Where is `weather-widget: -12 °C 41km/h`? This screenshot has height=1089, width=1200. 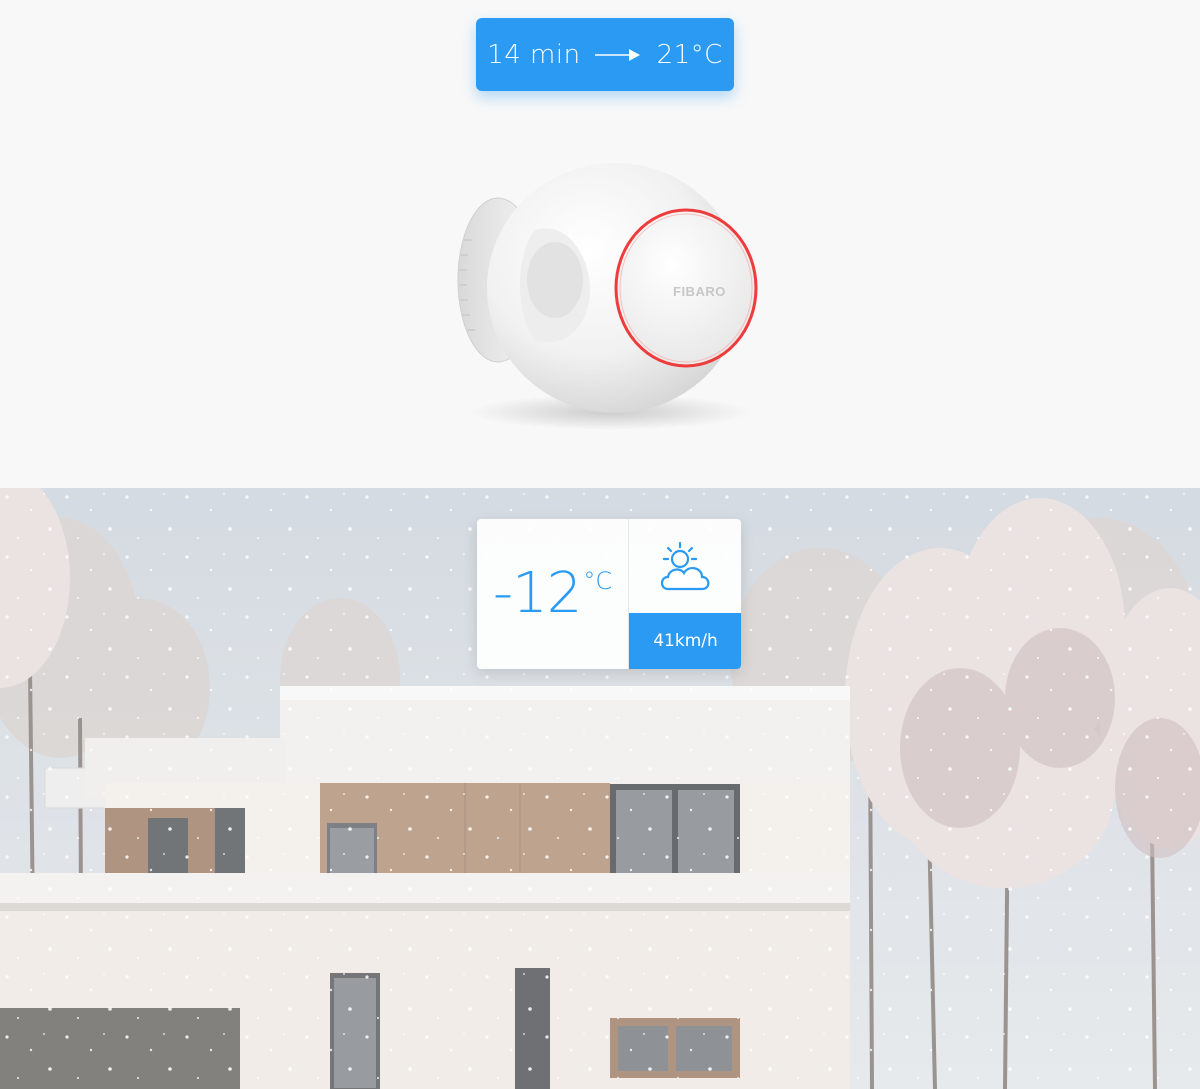
weather-widget: -12 °C 41km/h is located at coordinates (609, 594).